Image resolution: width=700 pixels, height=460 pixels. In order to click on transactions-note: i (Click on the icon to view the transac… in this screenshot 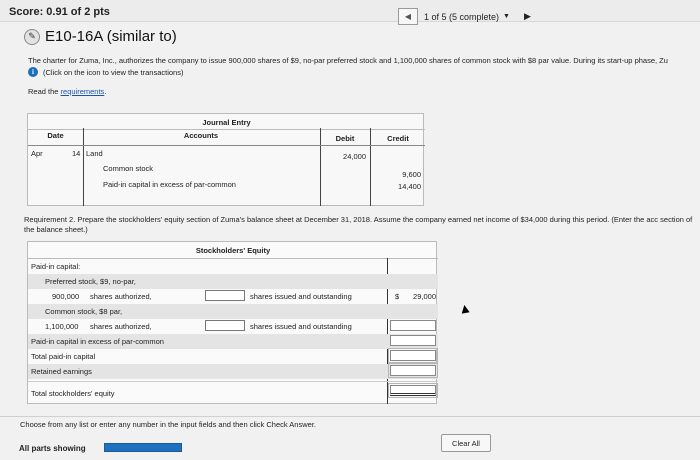, I will do `click(105, 72)`.